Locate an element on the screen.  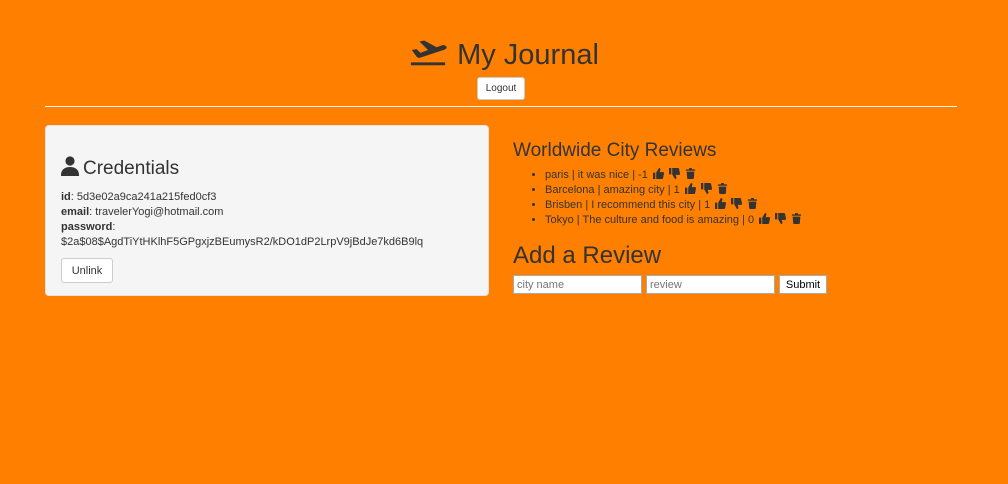
credentials-heading-text: Credentials is located at coordinates (131, 168).